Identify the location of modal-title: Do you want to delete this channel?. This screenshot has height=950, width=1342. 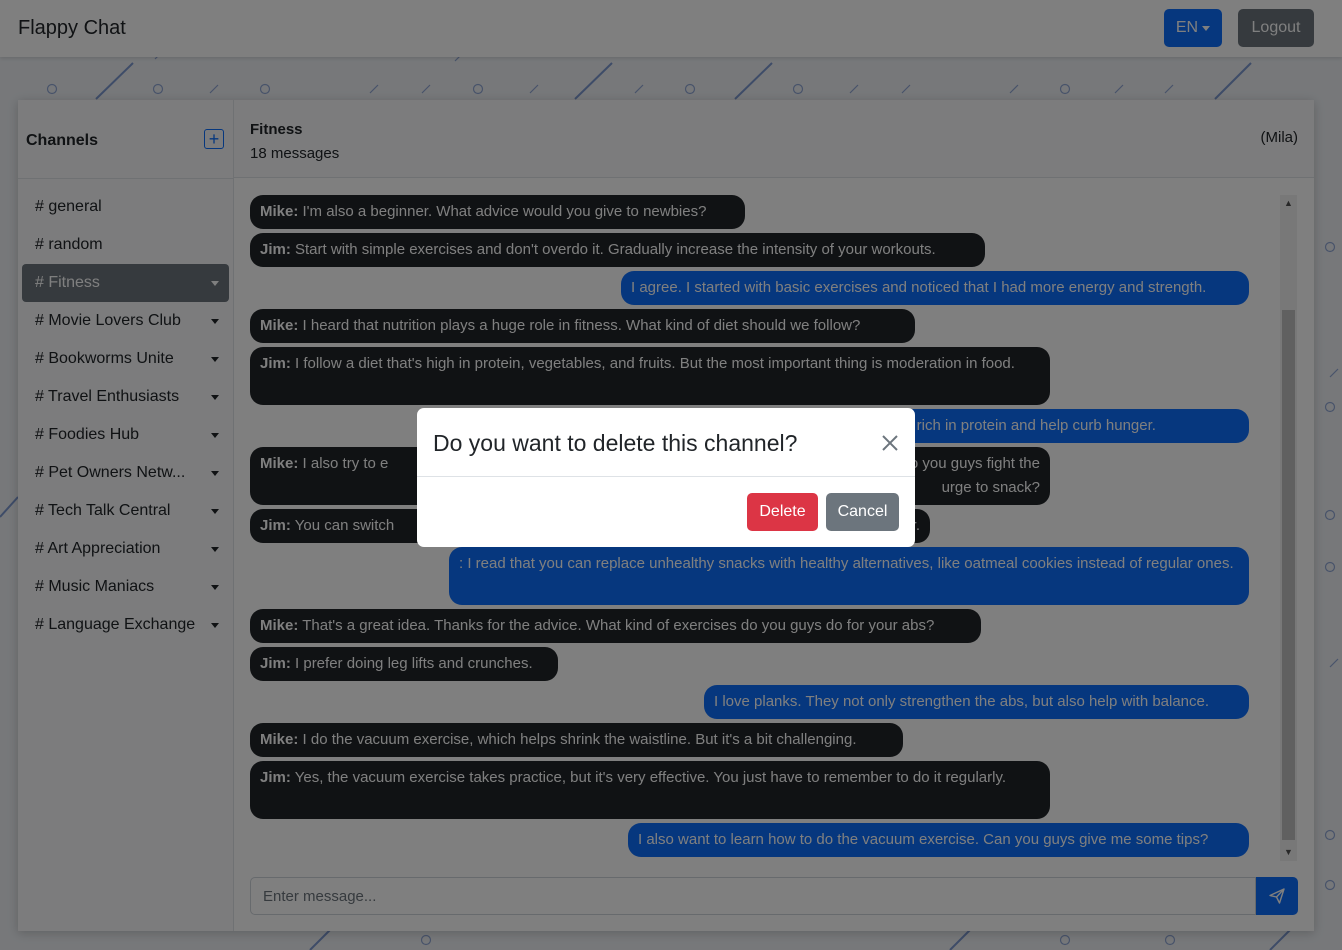
(615, 443).